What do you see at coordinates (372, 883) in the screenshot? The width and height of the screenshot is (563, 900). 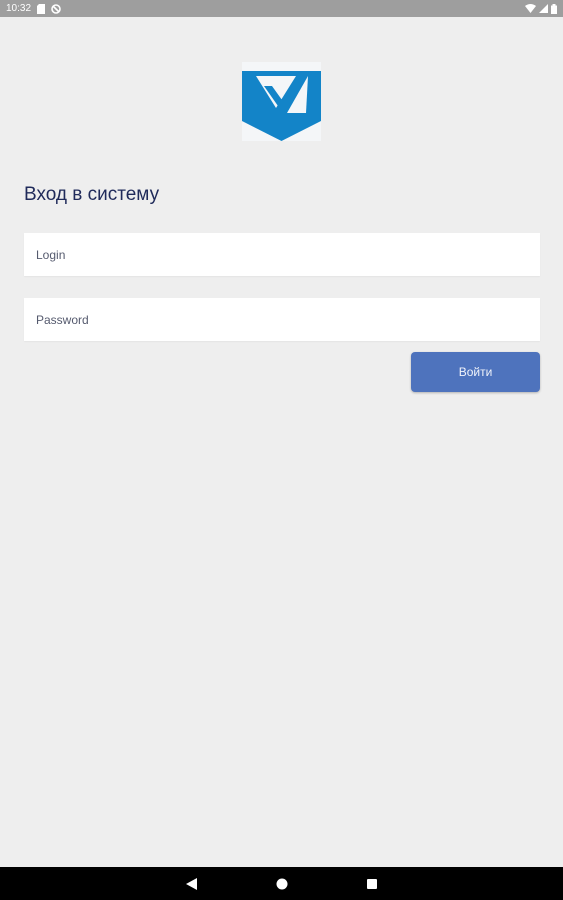 I see `recents-icon` at bounding box center [372, 883].